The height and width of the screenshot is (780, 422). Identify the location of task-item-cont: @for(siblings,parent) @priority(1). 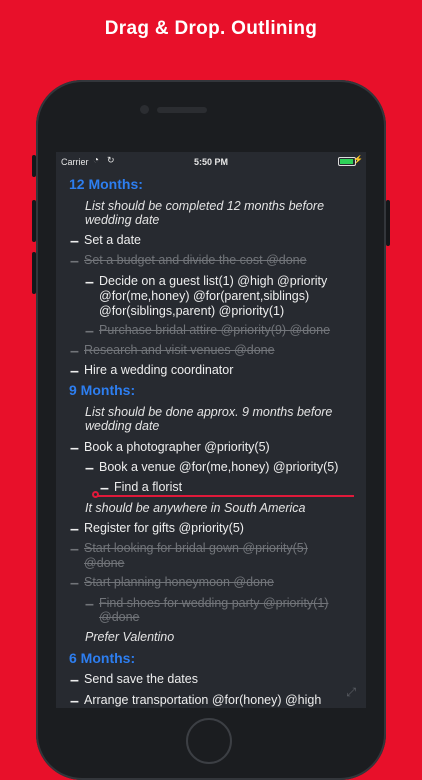
(232, 311).